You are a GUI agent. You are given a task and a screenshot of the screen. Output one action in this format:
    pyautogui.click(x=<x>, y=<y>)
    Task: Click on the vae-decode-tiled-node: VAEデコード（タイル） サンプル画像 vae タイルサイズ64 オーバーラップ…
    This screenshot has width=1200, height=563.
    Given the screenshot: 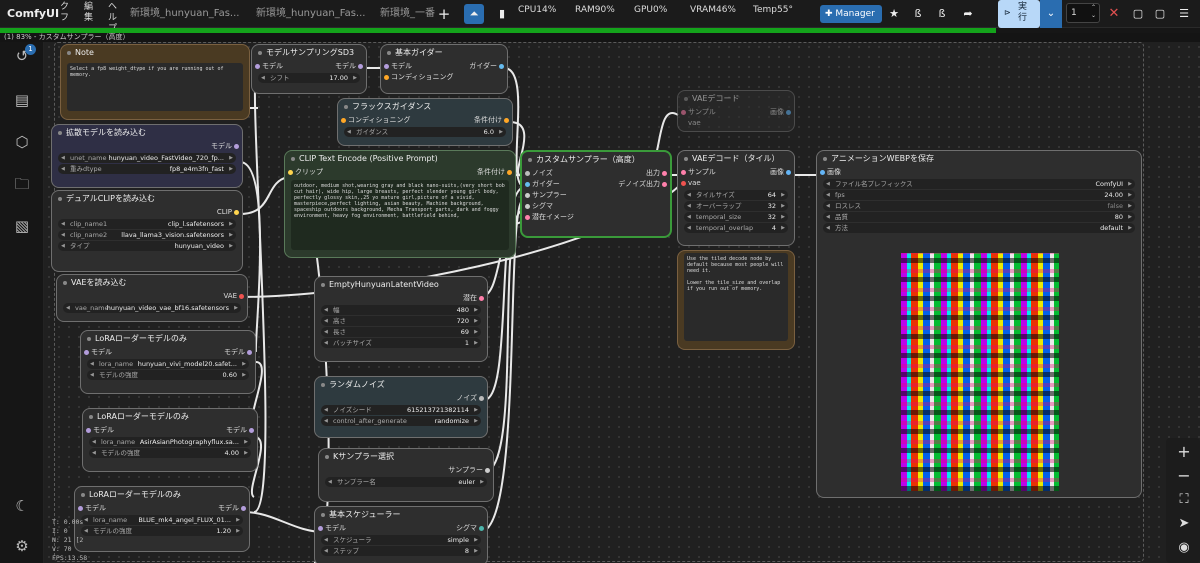 What is the action you would take?
    pyautogui.click(x=736, y=198)
    